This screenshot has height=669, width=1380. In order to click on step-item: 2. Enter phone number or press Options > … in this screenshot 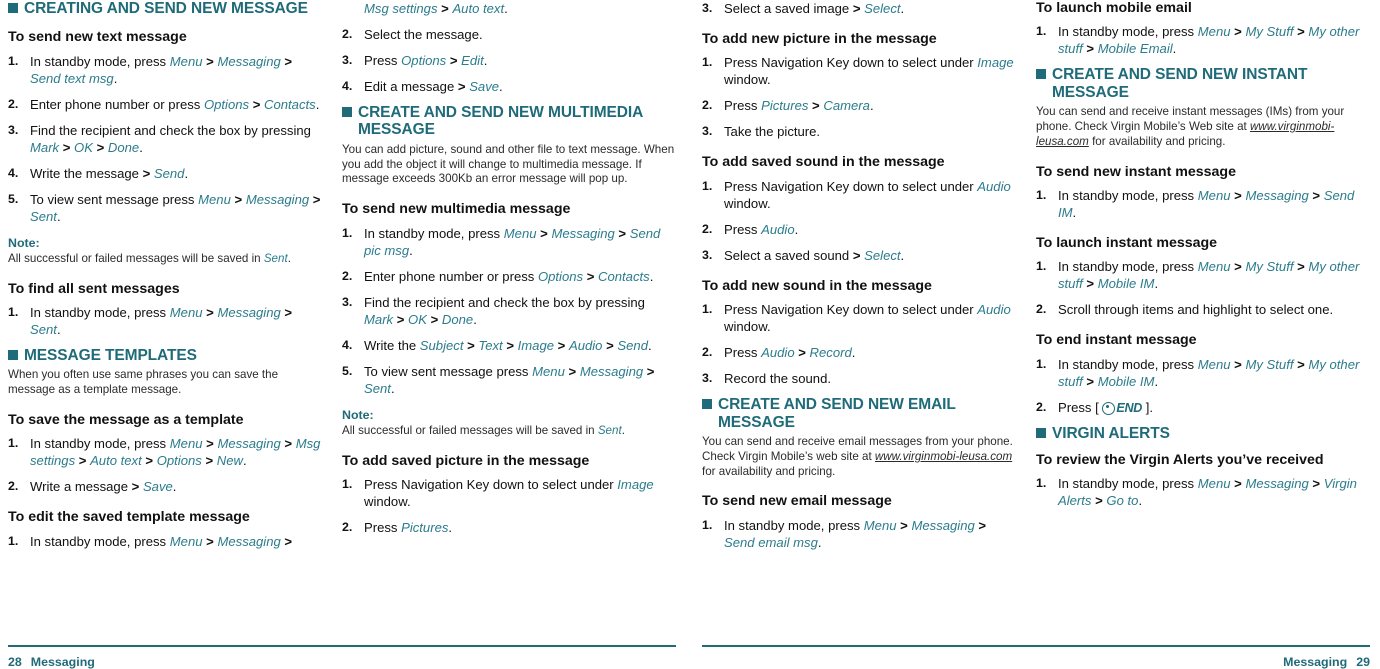, I will do `click(166, 104)`.